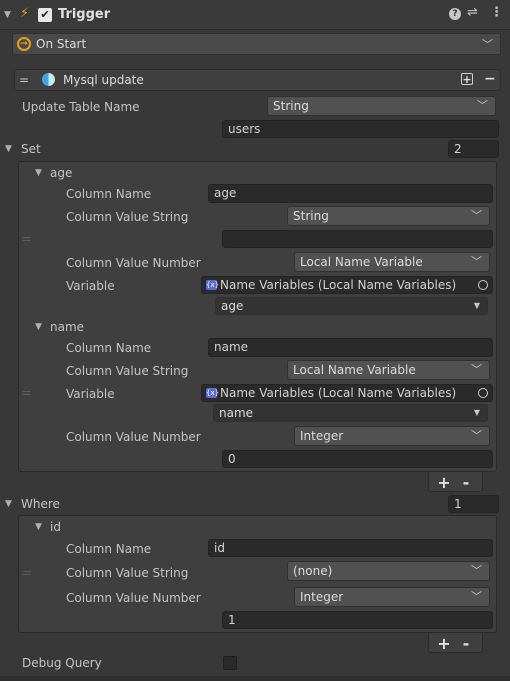  Describe the element at coordinates (232, 306) in the screenshot. I see `set-item-age-variable-name: age` at that location.